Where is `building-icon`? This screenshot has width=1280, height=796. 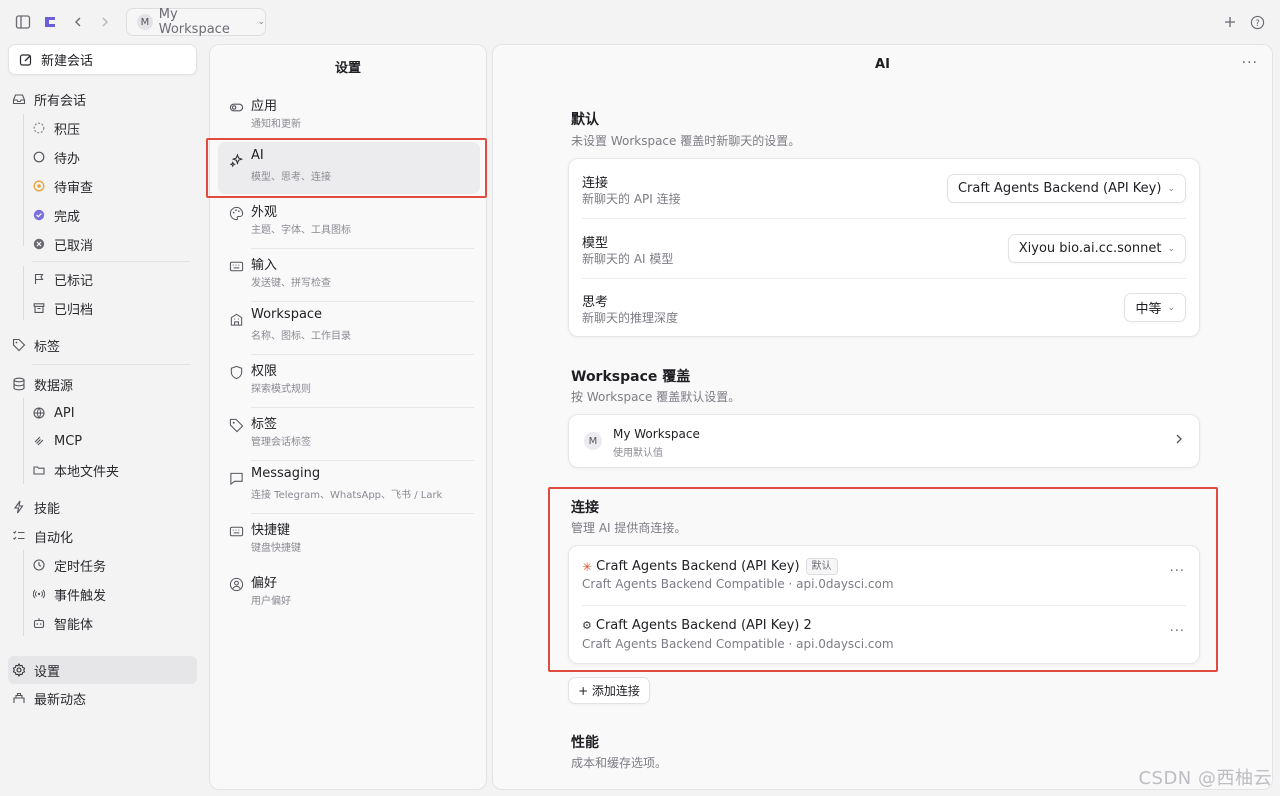 building-icon is located at coordinates (236, 319).